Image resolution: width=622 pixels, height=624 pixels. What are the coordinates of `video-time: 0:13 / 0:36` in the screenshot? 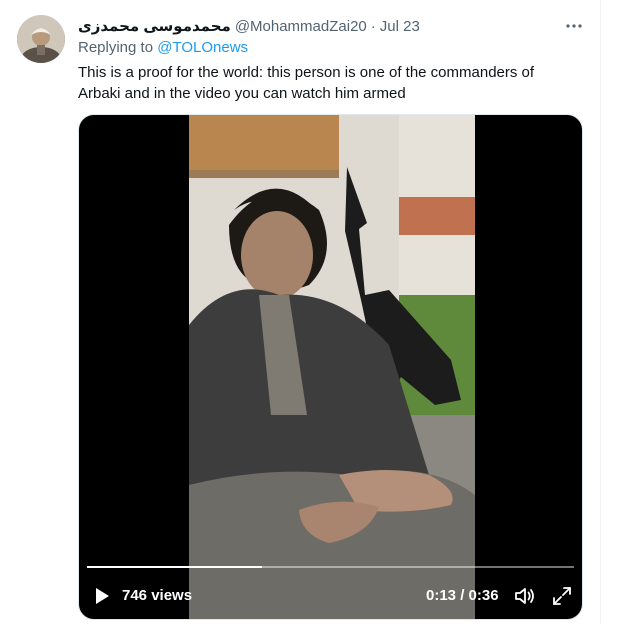 It's located at (462, 595).